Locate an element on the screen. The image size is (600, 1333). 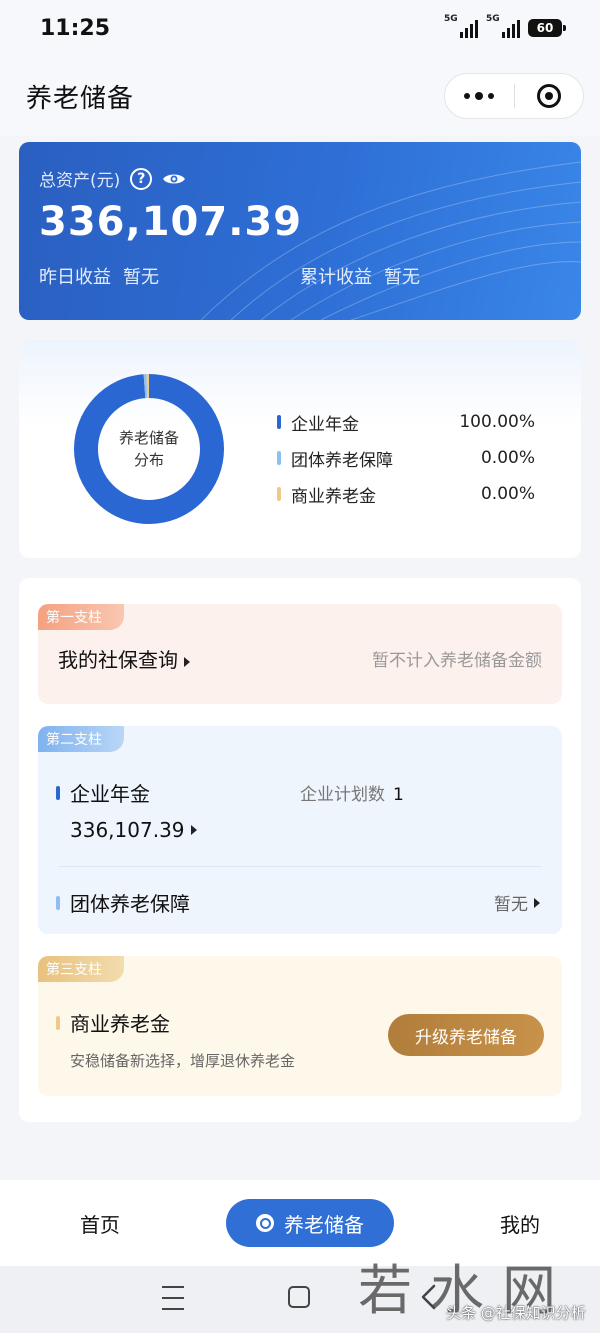
cumulative-earnings-label: 累计收益 is located at coordinates (336, 277).